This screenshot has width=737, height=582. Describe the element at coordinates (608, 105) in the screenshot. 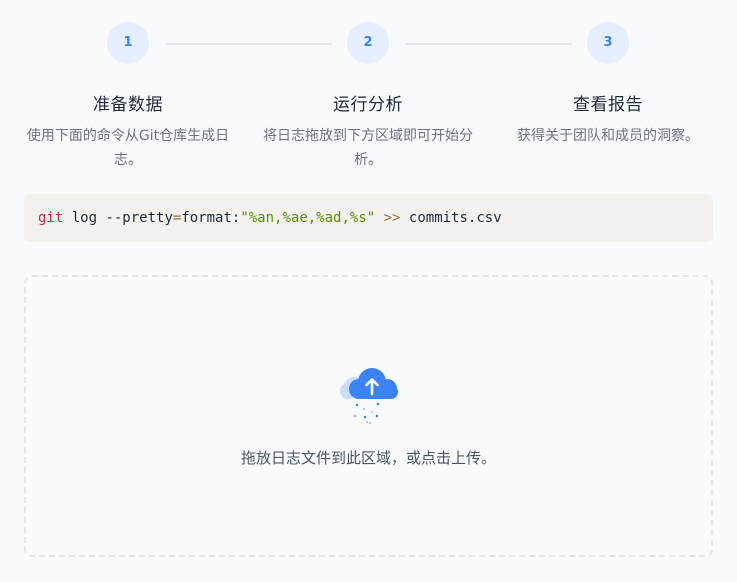

I see `step-title: 查看报告` at that location.